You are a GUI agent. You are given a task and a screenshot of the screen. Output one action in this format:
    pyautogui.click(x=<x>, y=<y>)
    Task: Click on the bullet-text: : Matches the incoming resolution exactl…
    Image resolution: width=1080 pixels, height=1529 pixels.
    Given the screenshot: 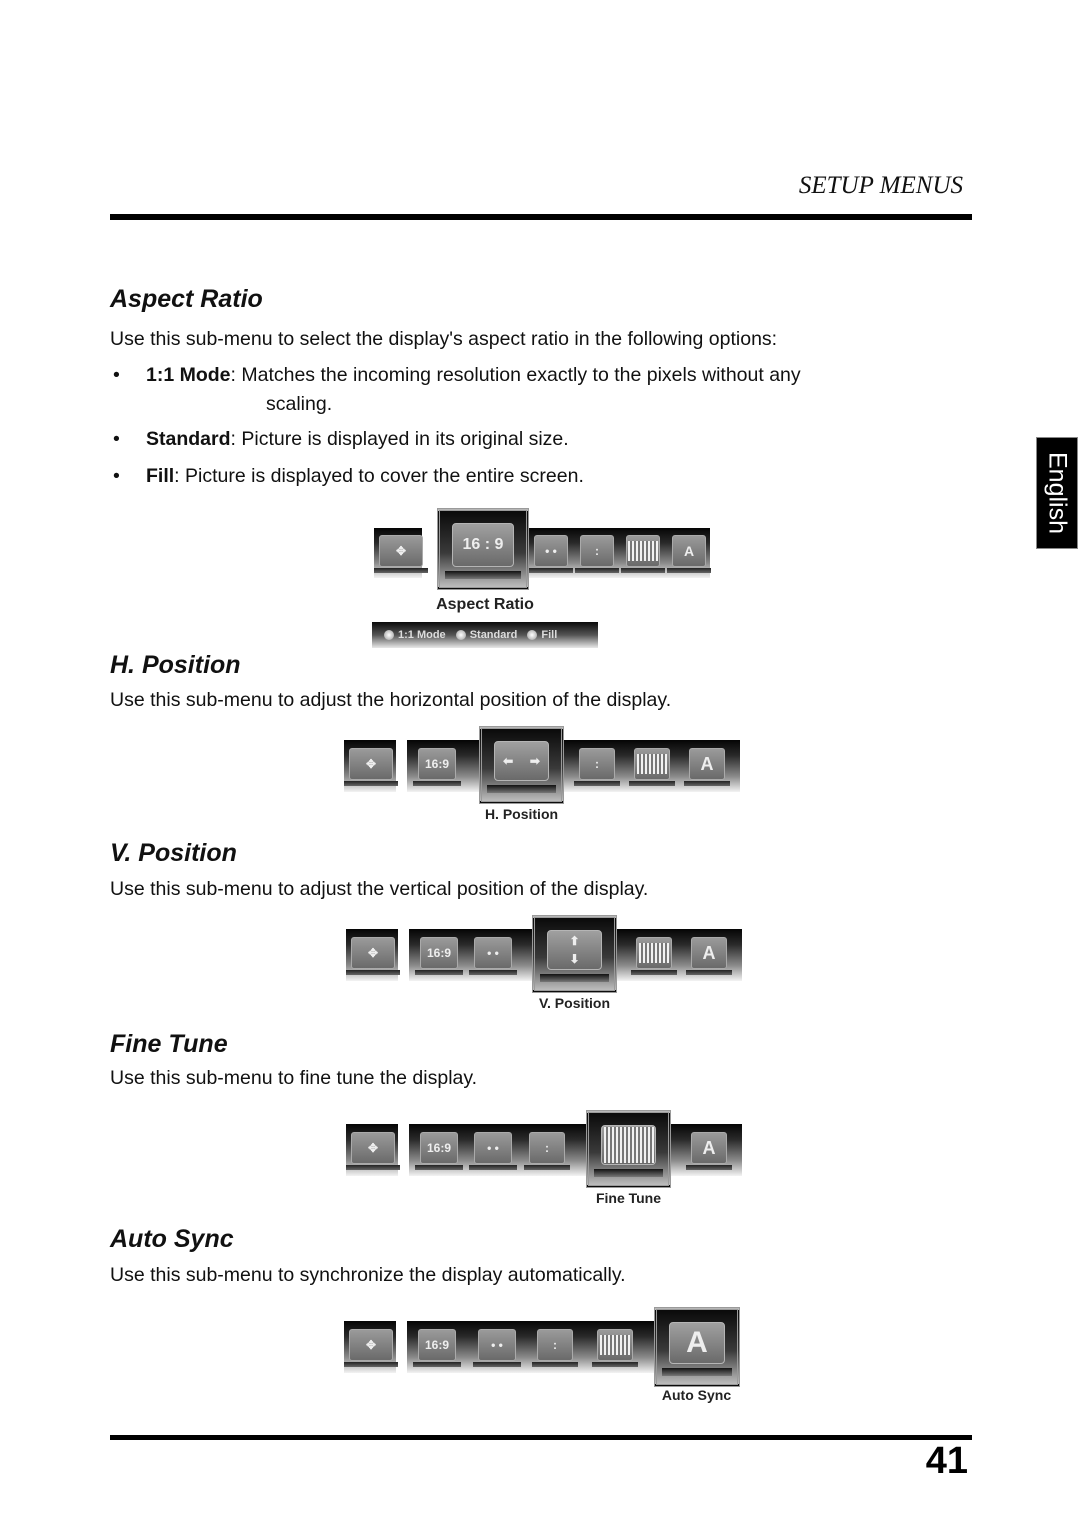 What is the action you would take?
    pyautogui.click(x=515, y=375)
    